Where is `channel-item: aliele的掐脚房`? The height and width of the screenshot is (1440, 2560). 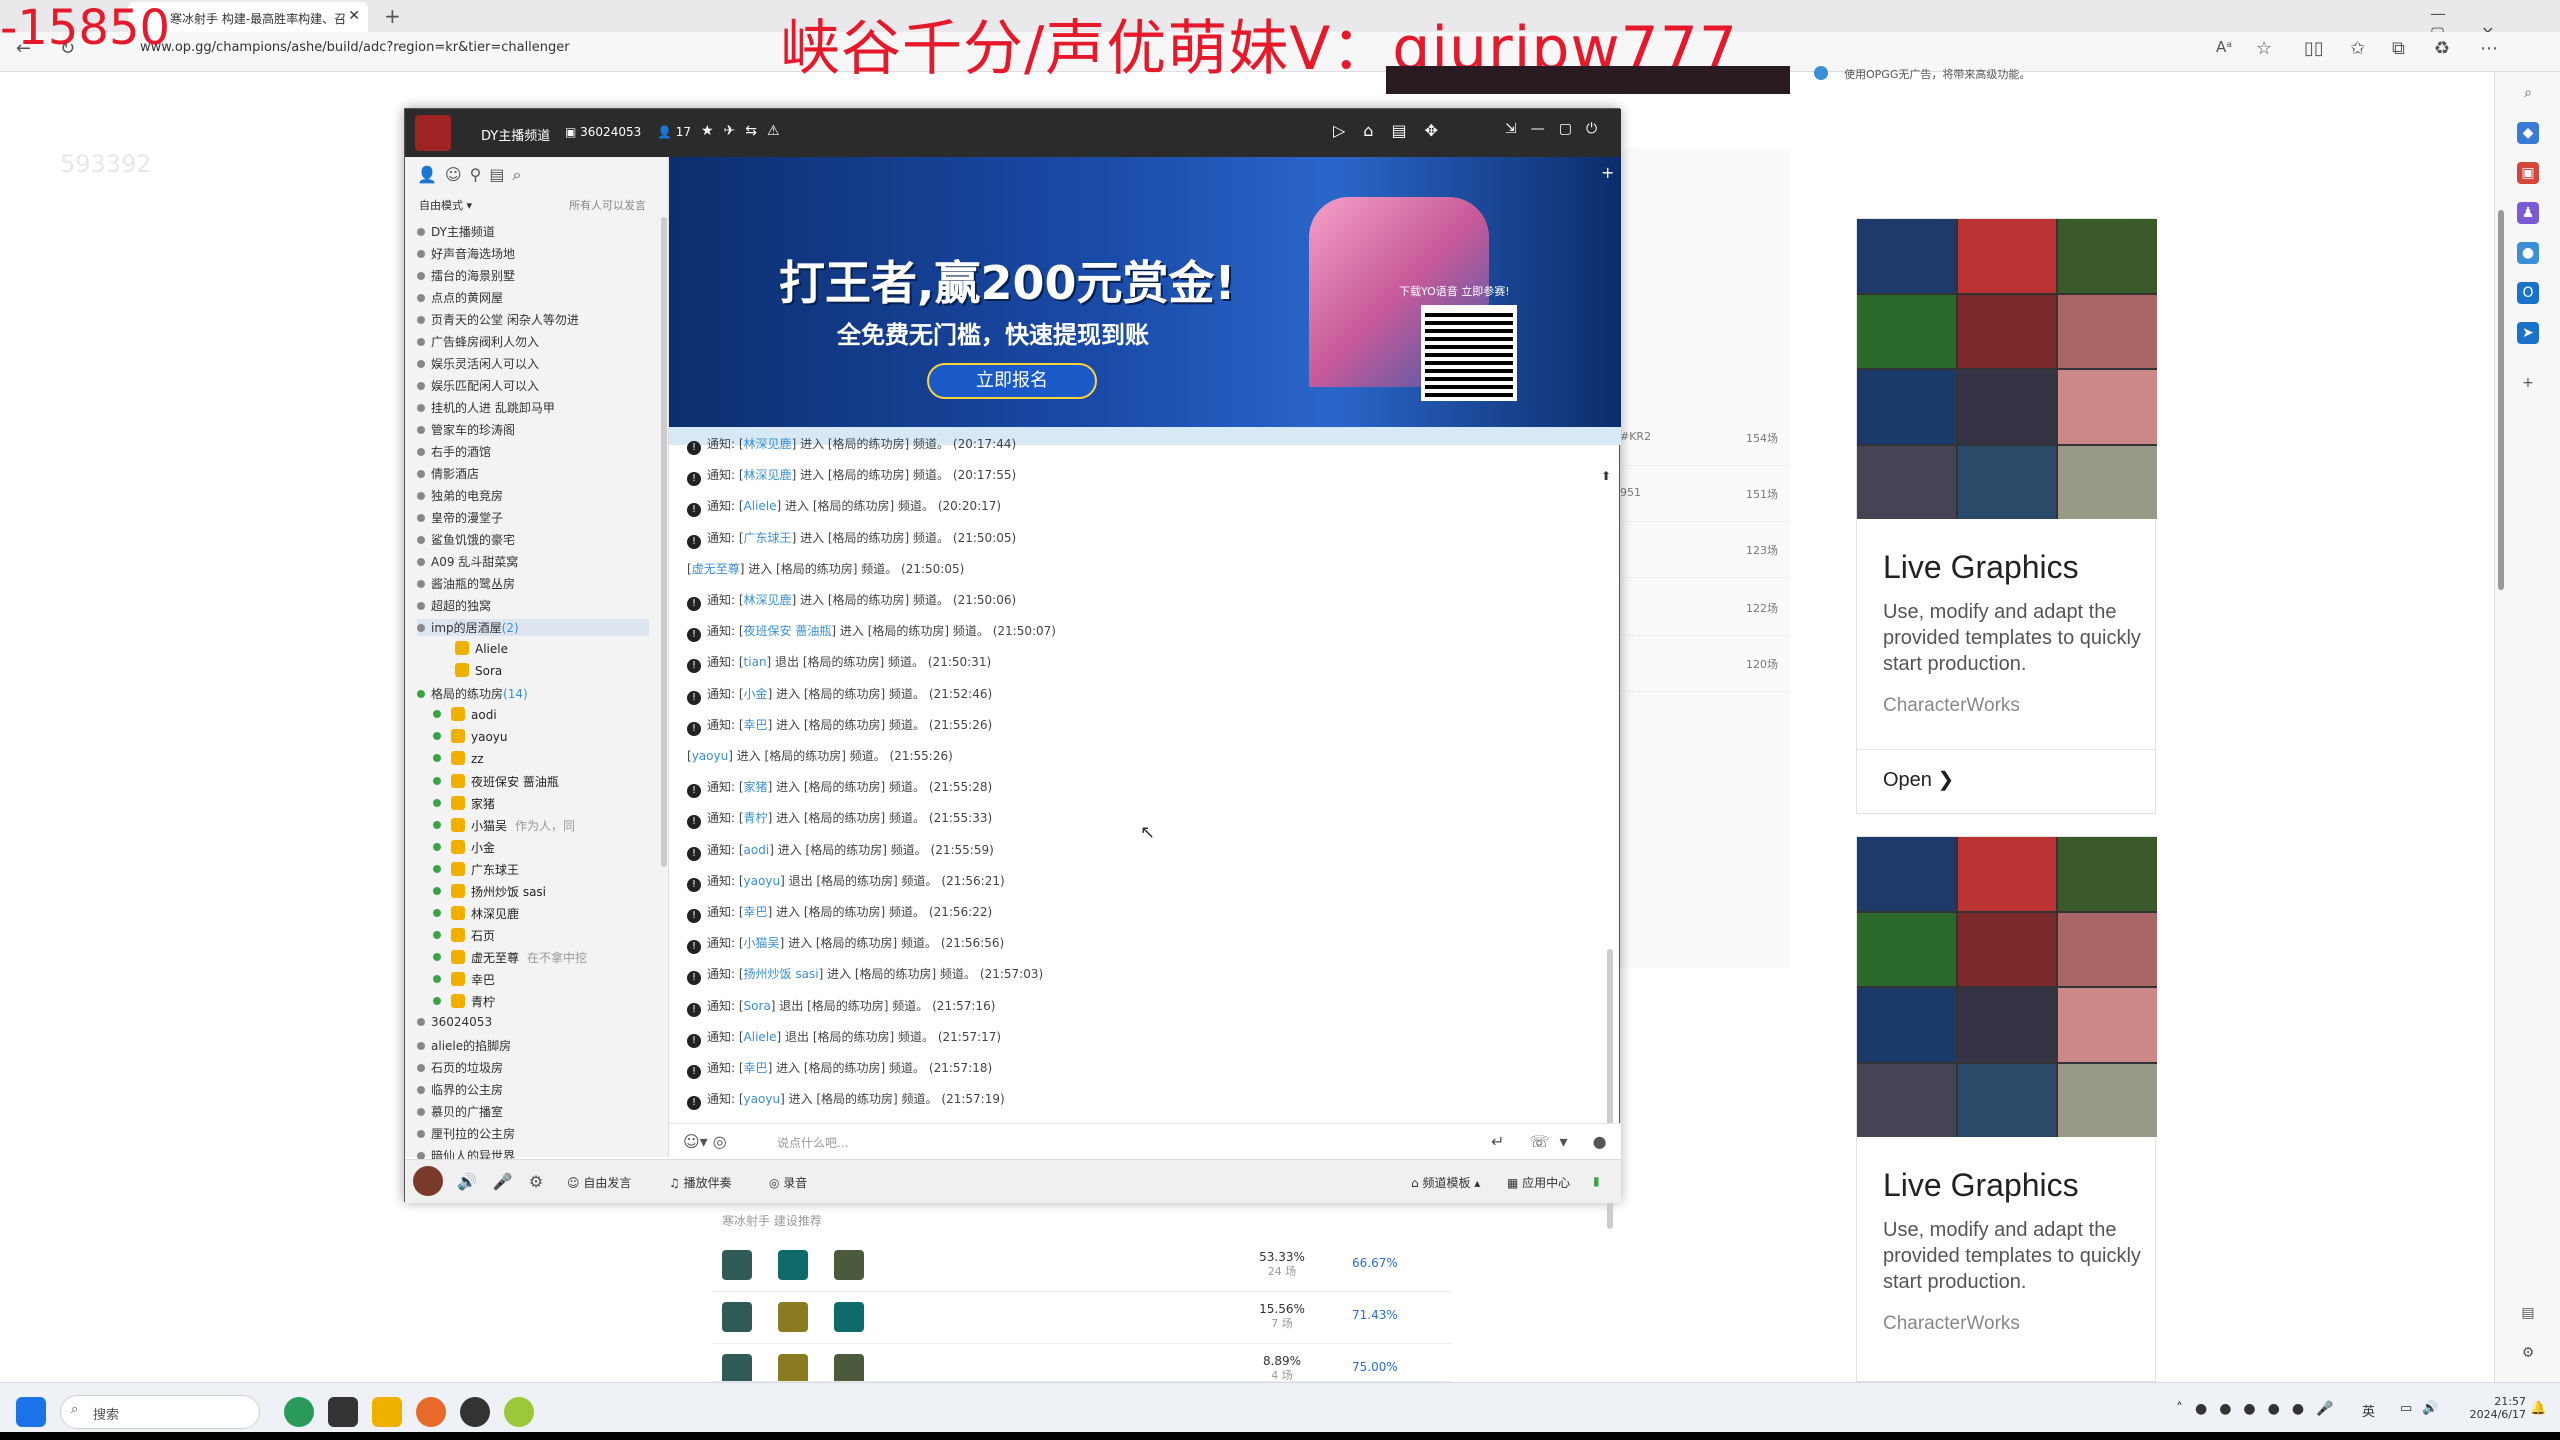 channel-item: aliele的掐脚房 is located at coordinates (464, 1045).